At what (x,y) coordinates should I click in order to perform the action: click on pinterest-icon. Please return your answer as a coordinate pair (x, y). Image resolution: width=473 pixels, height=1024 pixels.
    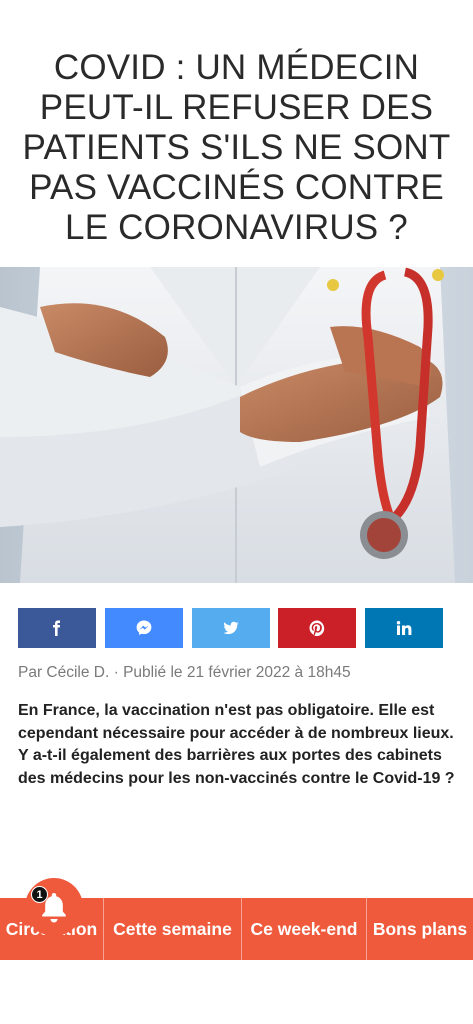
    Looking at the image, I should click on (317, 628).